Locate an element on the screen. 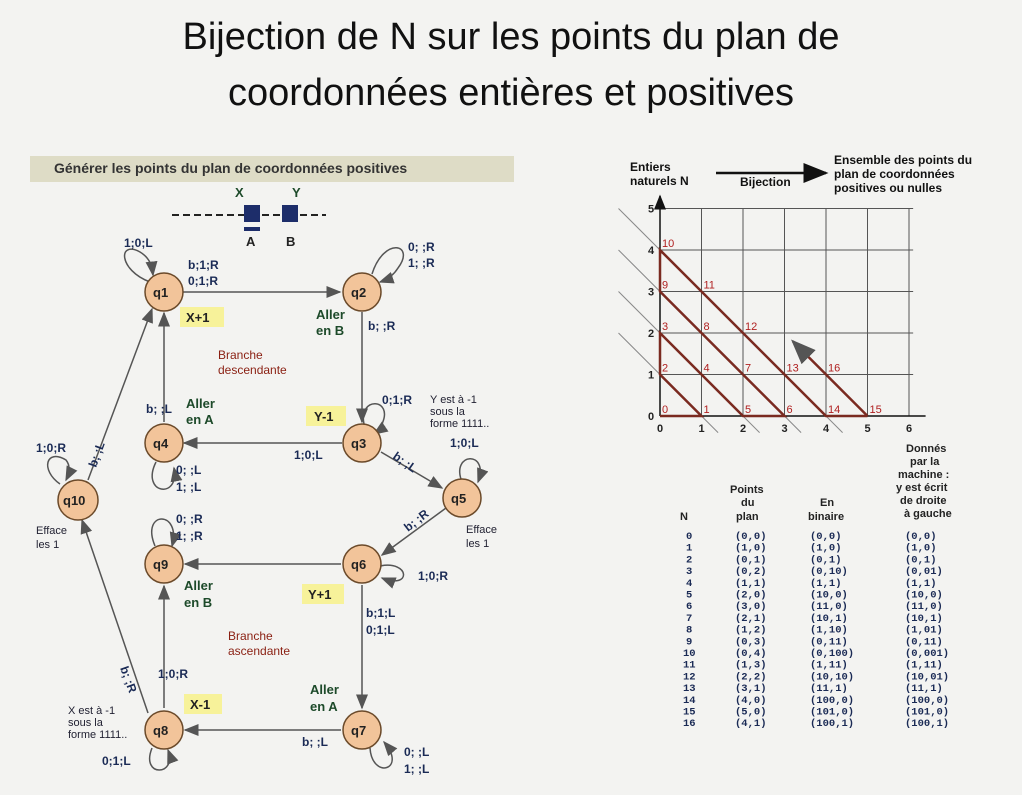  aller-a2-1: Aller is located at coordinates (324, 689).